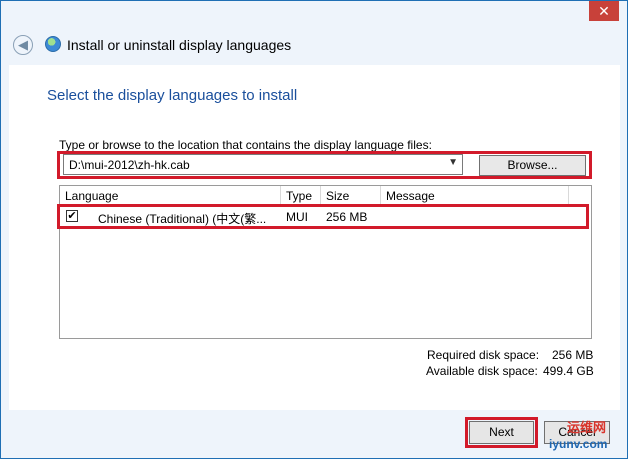 This screenshot has height=459, width=628. What do you see at coordinates (91, 196) in the screenshot?
I see `column-header-language: Language` at bounding box center [91, 196].